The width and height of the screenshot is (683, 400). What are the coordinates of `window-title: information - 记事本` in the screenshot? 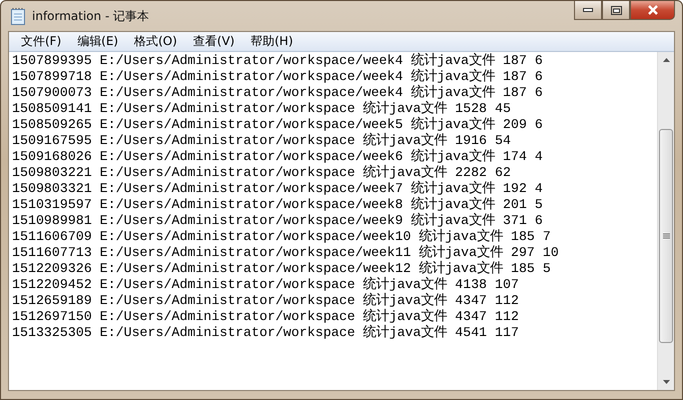 It's located at (91, 16).